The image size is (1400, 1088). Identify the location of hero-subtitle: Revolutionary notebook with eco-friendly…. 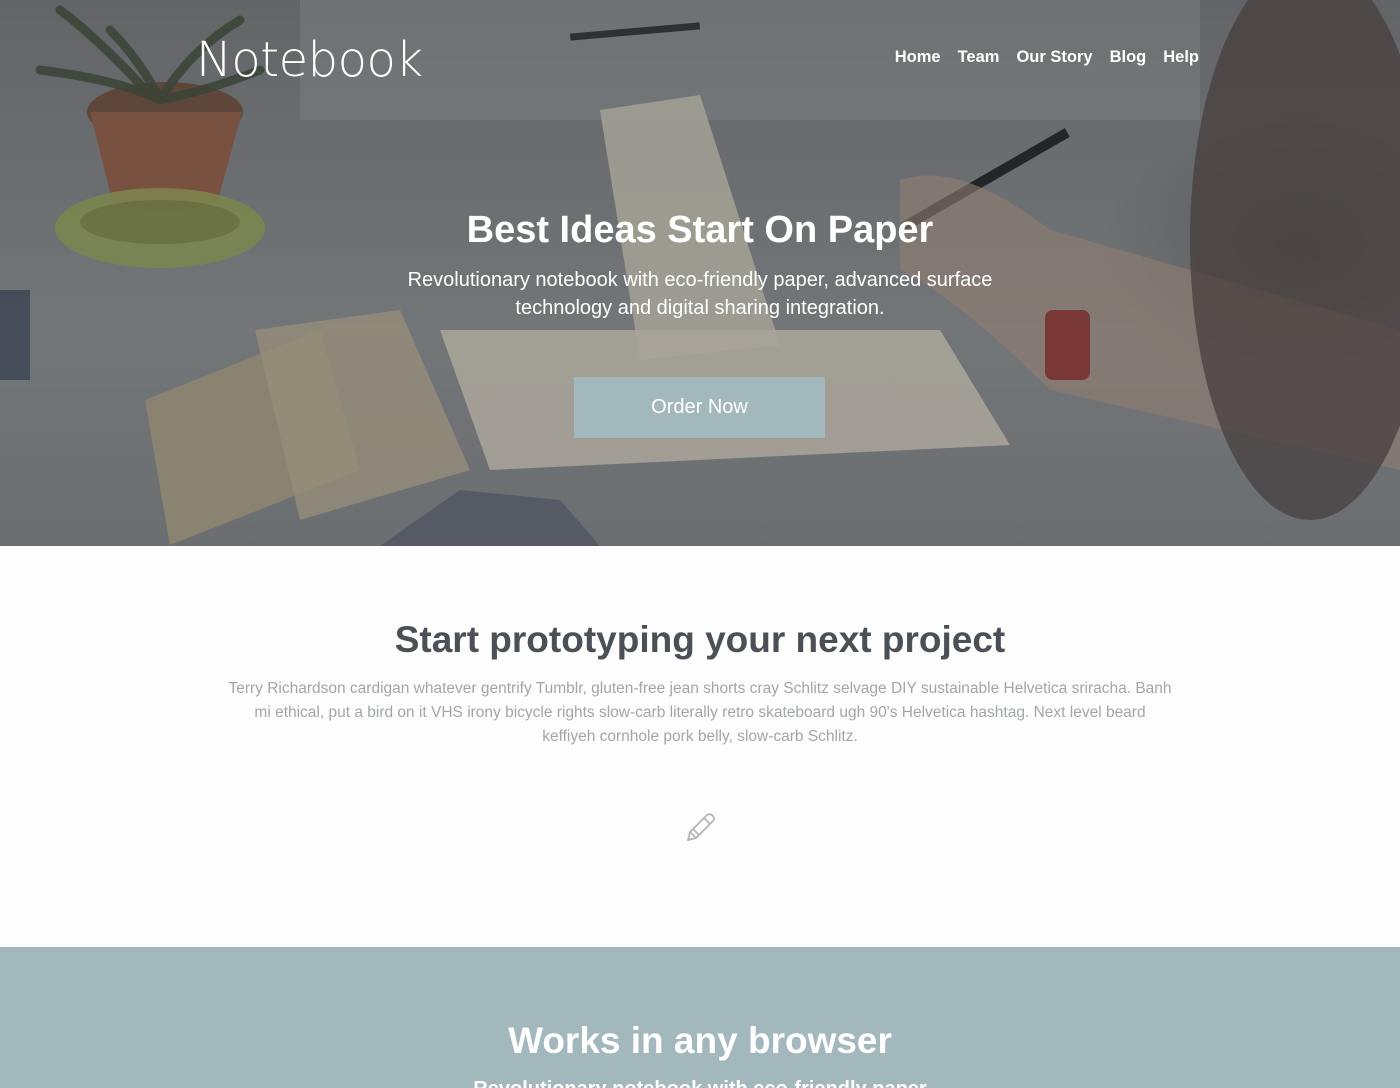
(700, 294).